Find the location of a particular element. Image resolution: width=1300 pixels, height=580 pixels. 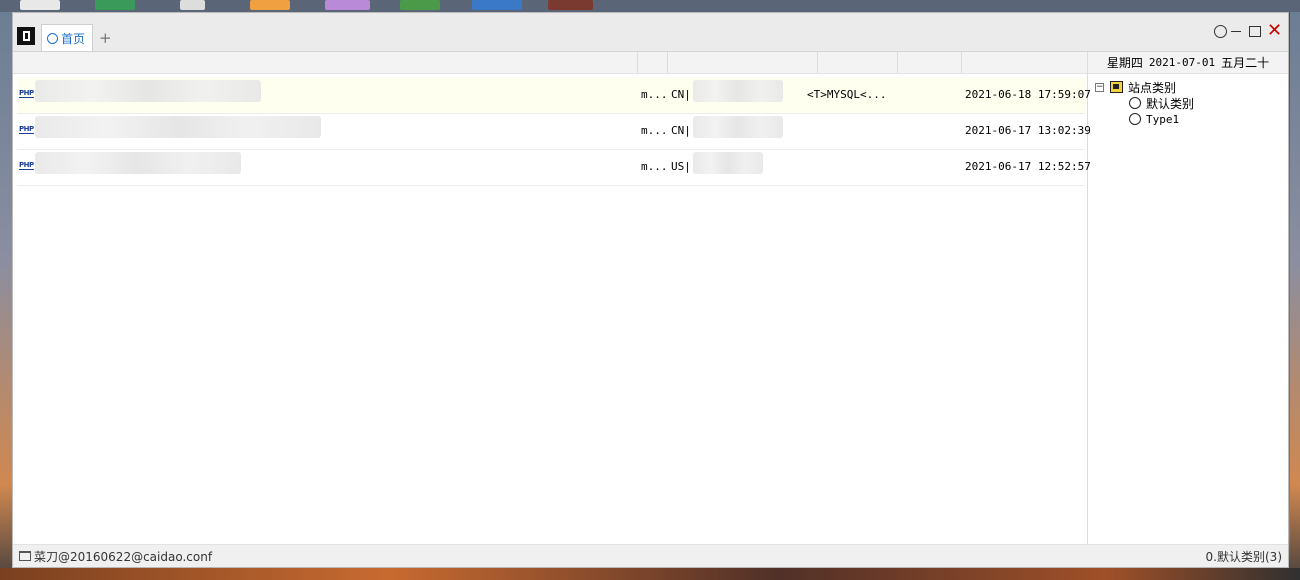

circle-window-button is located at coordinates (1220, 31).